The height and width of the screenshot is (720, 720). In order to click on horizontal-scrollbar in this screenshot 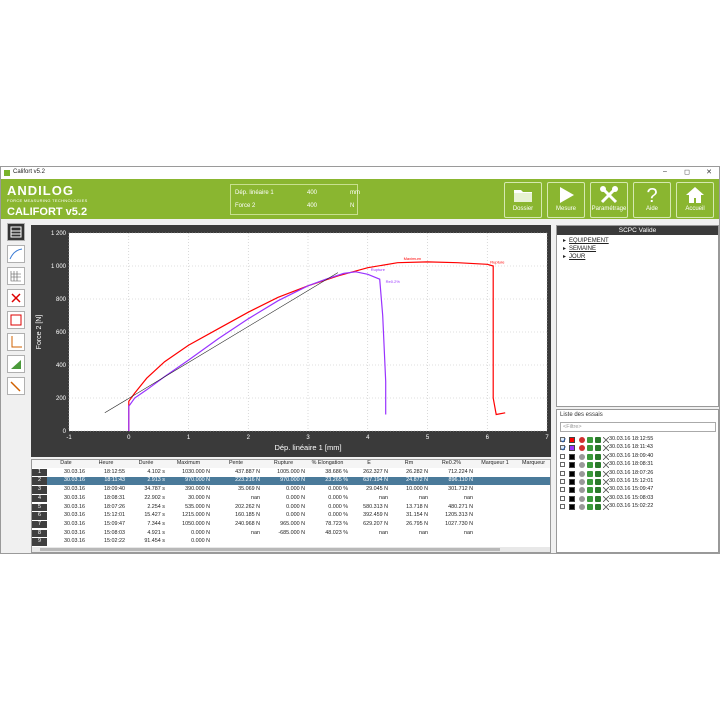, I will do `click(291, 549)`.